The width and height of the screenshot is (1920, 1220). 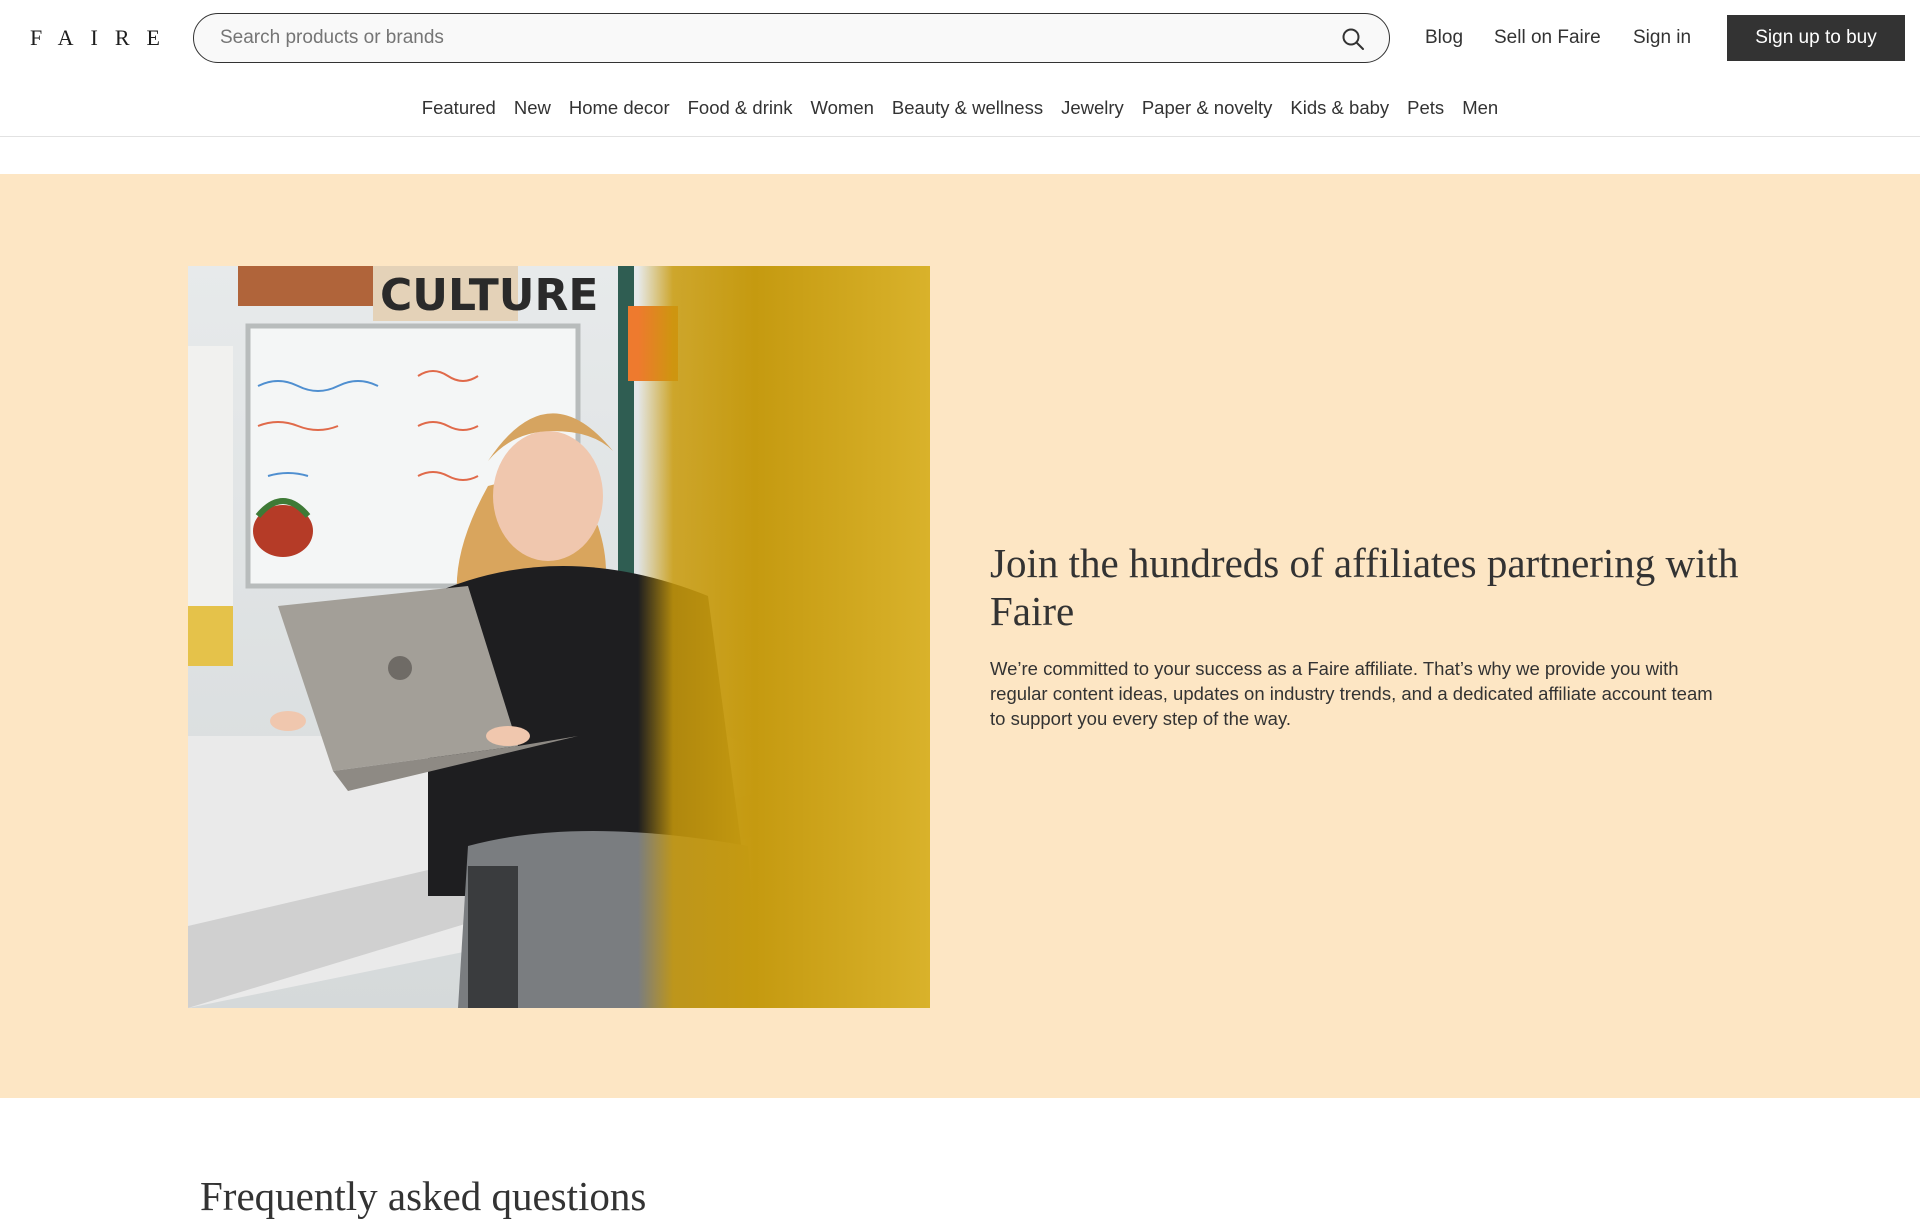 What do you see at coordinates (489, 295) in the screenshot?
I see `culture-poster-text: CULTURE` at bounding box center [489, 295].